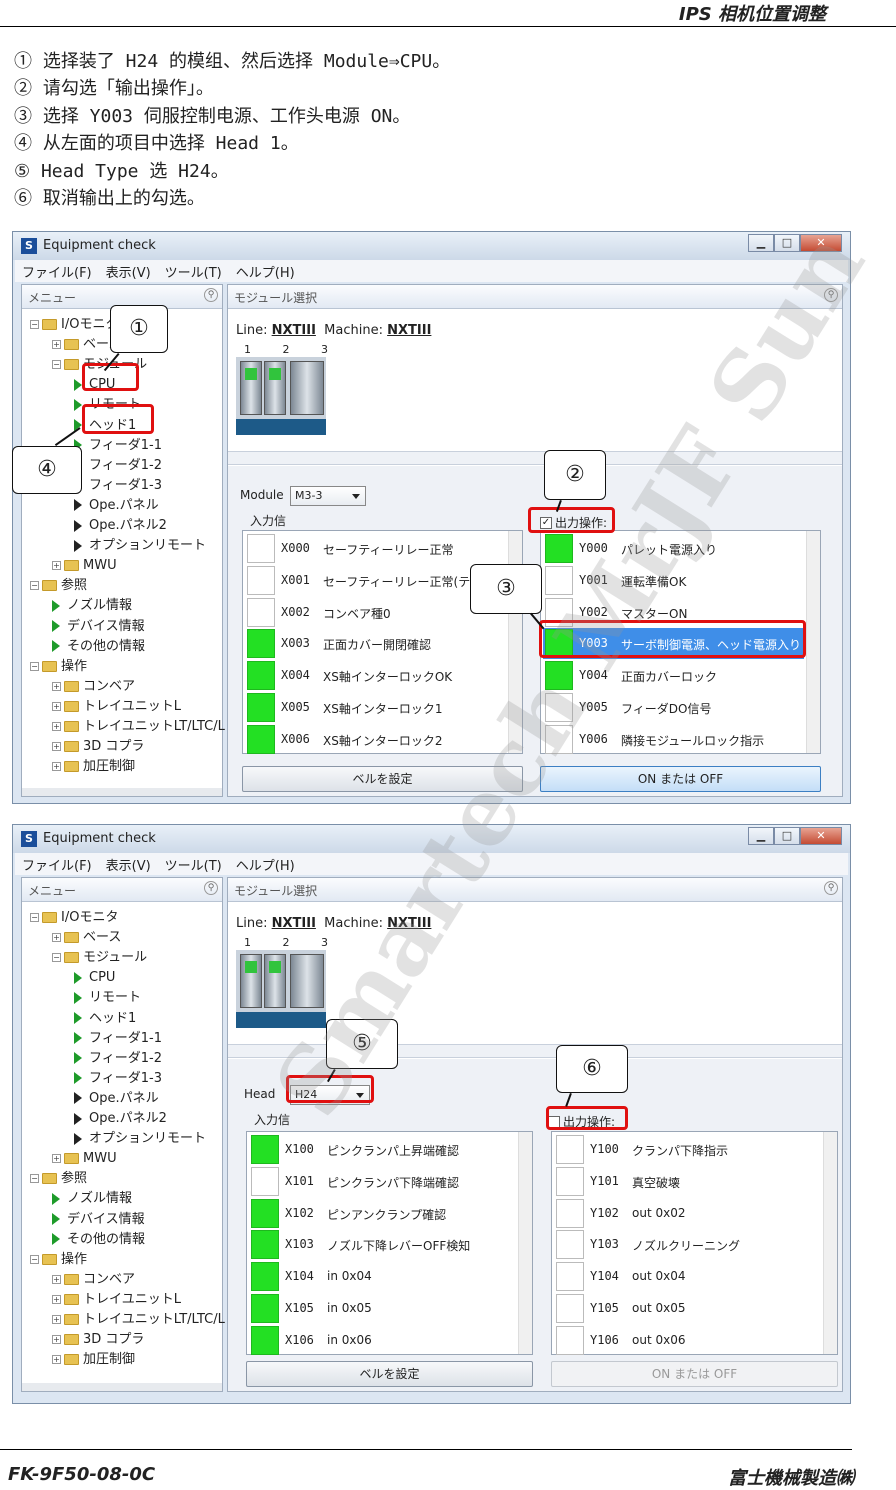 The image size is (896, 1490). What do you see at coordinates (122, 792) in the screenshot?
I see `horizontal-scrollbar` at bounding box center [122, 792].